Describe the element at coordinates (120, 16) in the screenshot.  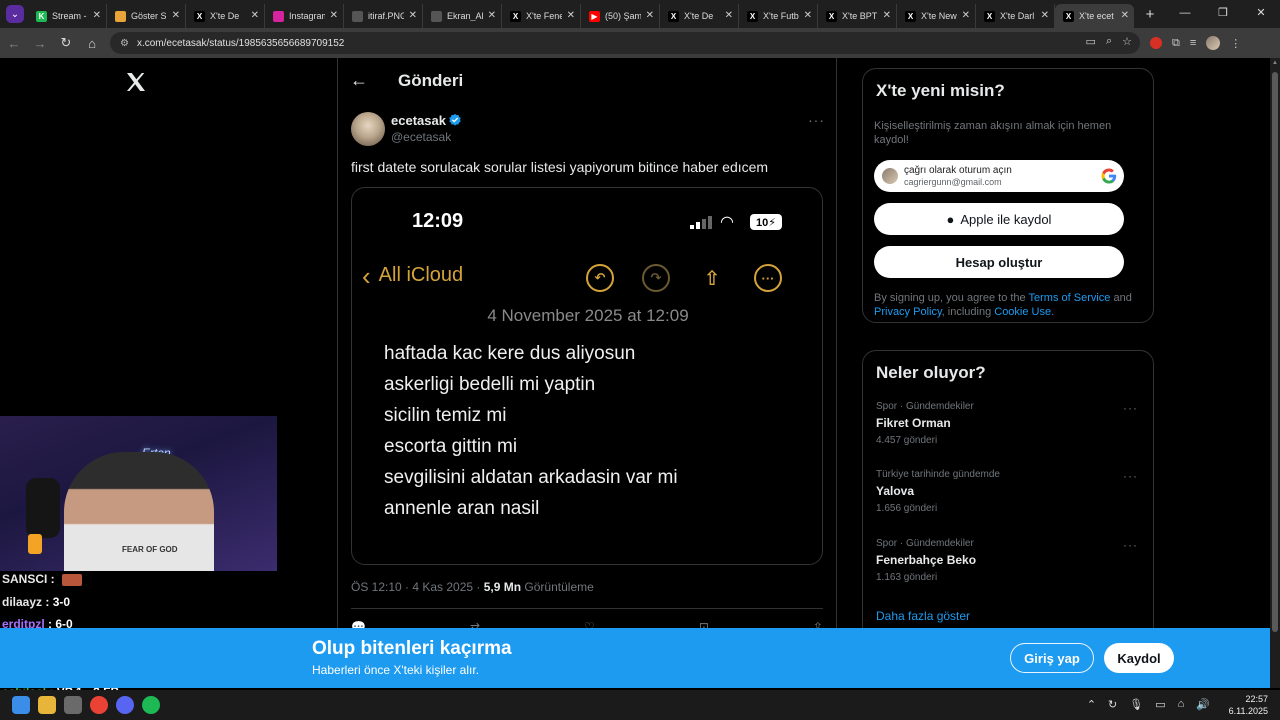
I see `tab-favicon-icon` at that location.